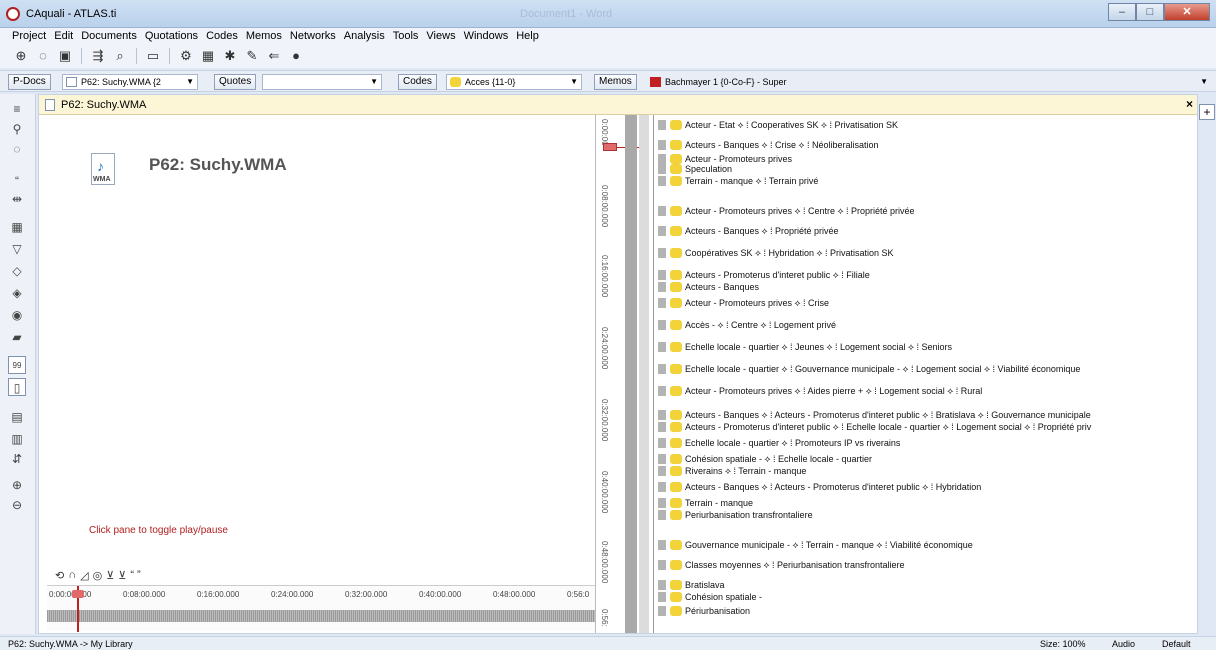  Describe the element at coordinates (17, 293) in the screenshot. I see `code-eye-icon: ◈` at that location.